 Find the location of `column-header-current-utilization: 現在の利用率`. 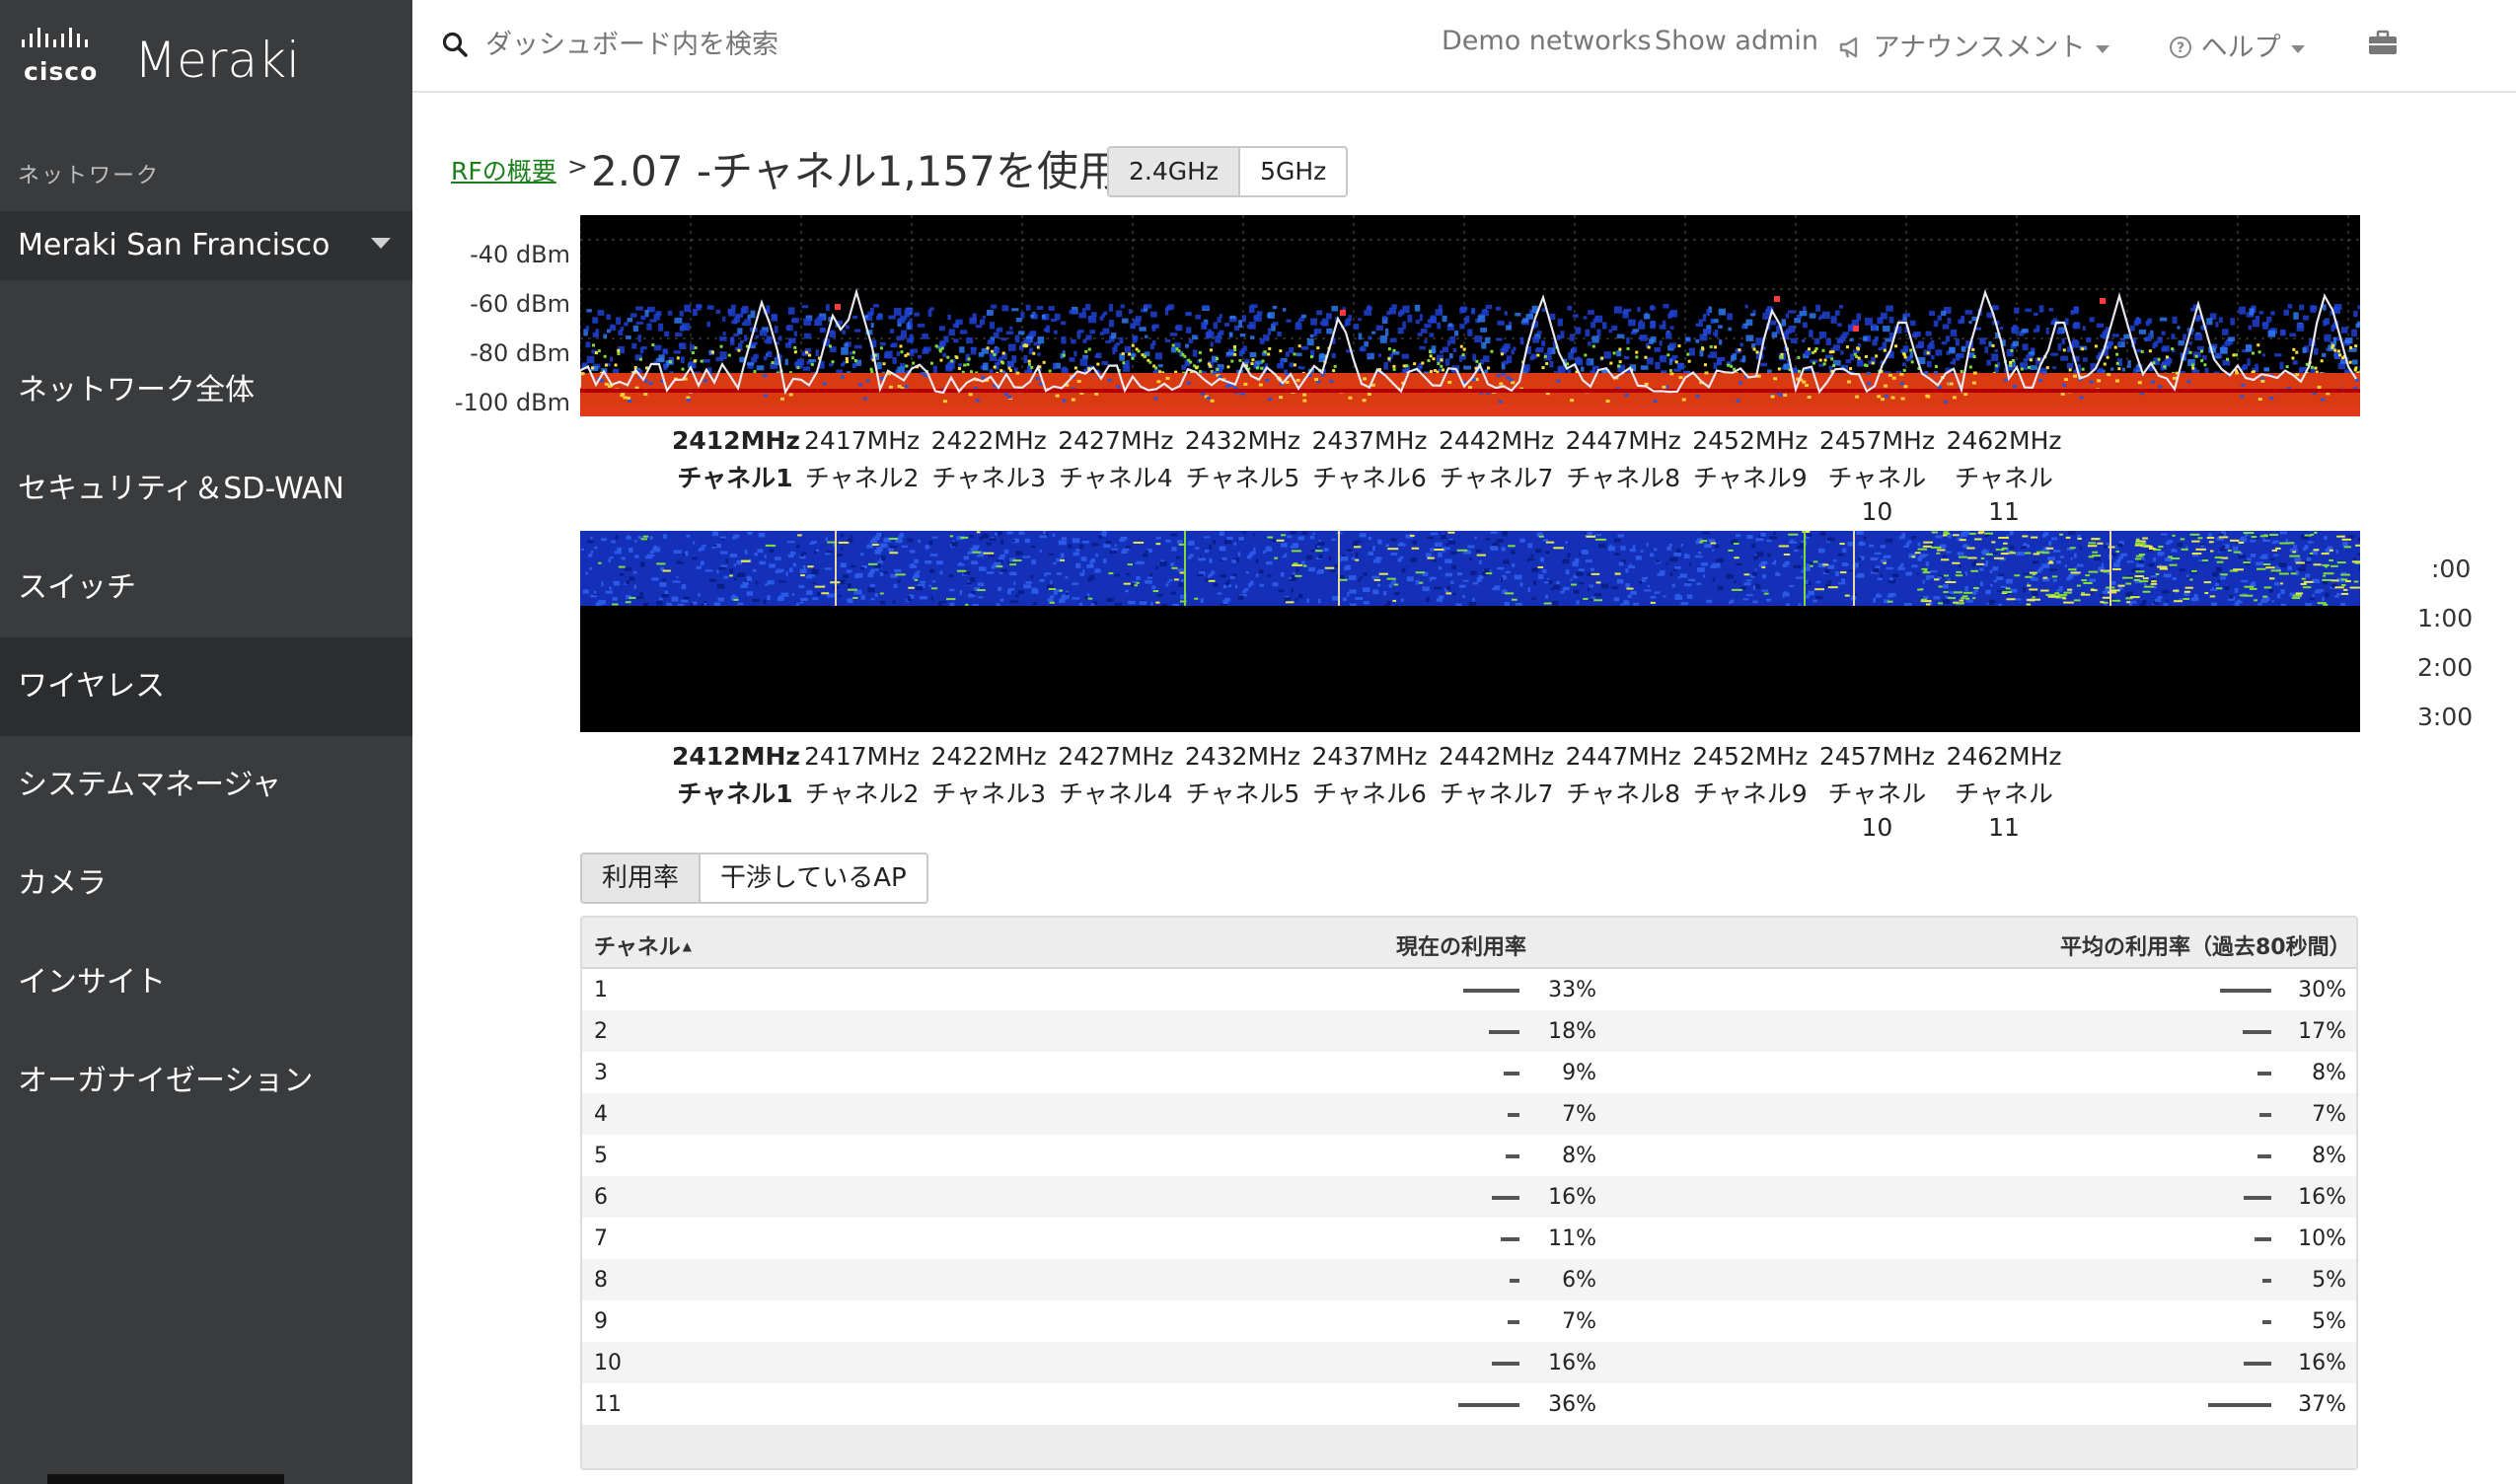

column-header-current-utilization: 現在の利用率 is located at coordinates (1461, 945).